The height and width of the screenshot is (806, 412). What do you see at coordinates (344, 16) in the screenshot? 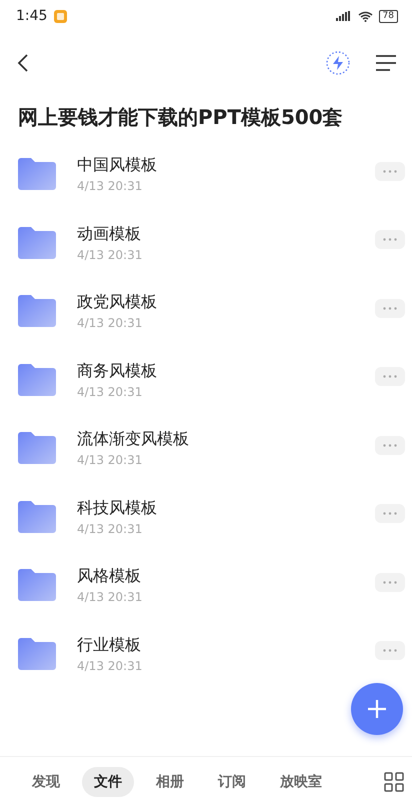
I see `signal-icon` at bounding box center [344, 16].